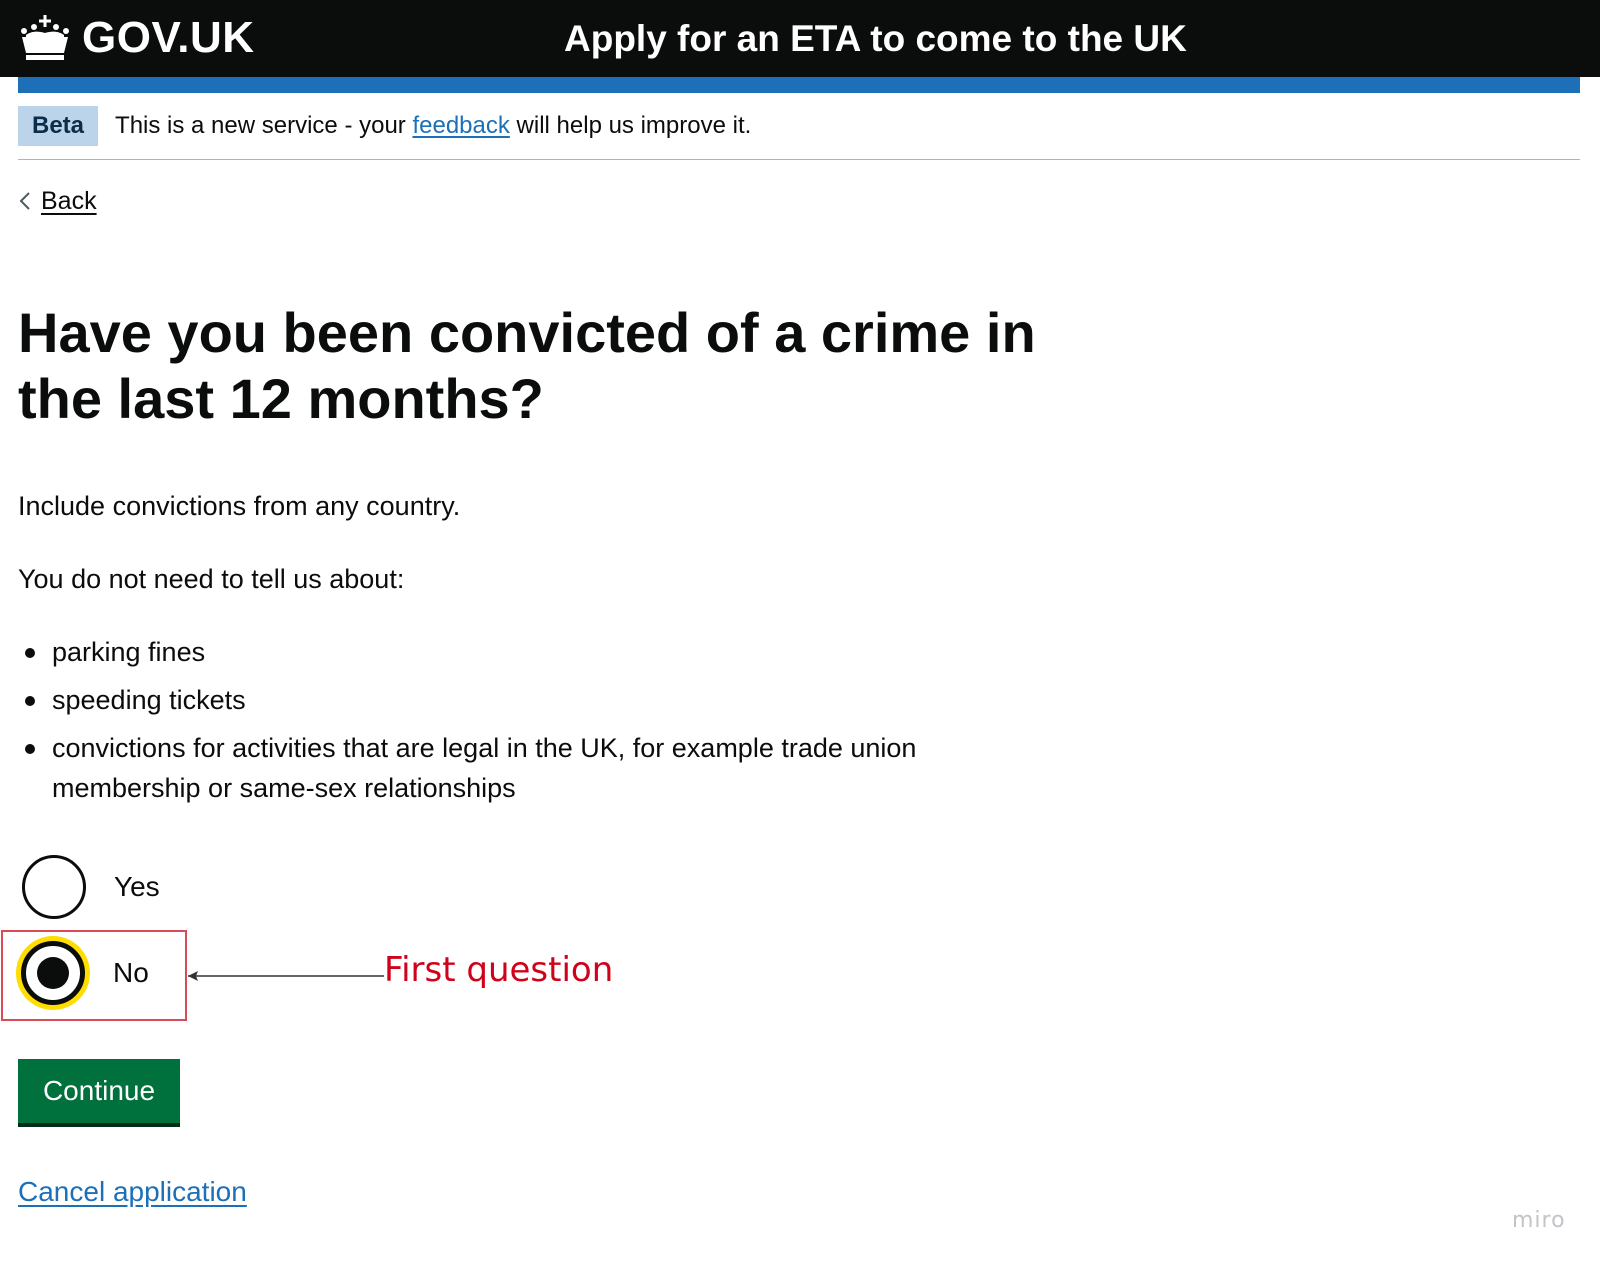 This screenshot has height=1265, width=1600. I want to click on header-blue-bar, so click(799, 85).